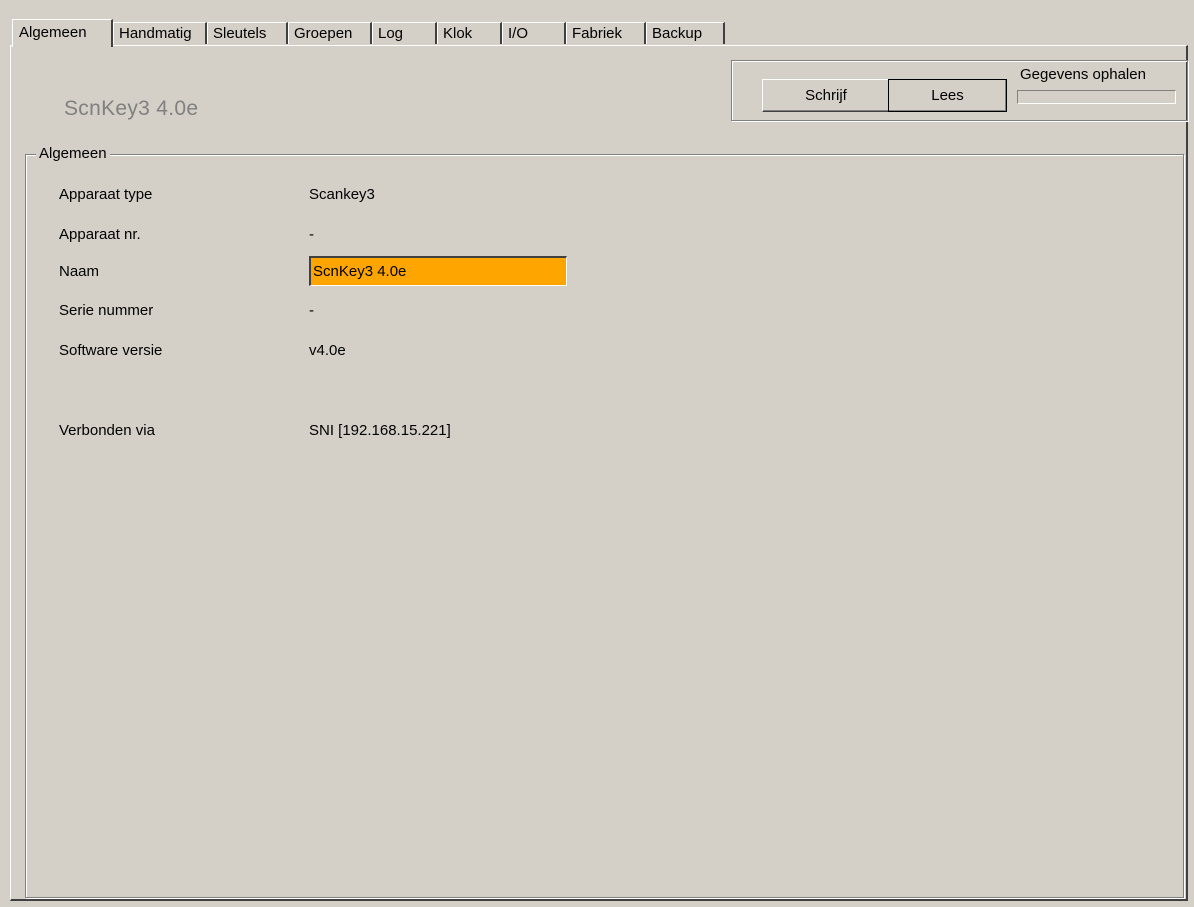  What do you see at coordinates (53, 32) in the screenshot?
I see `tab-label: Algemeen` at bounding box center [53, 32].